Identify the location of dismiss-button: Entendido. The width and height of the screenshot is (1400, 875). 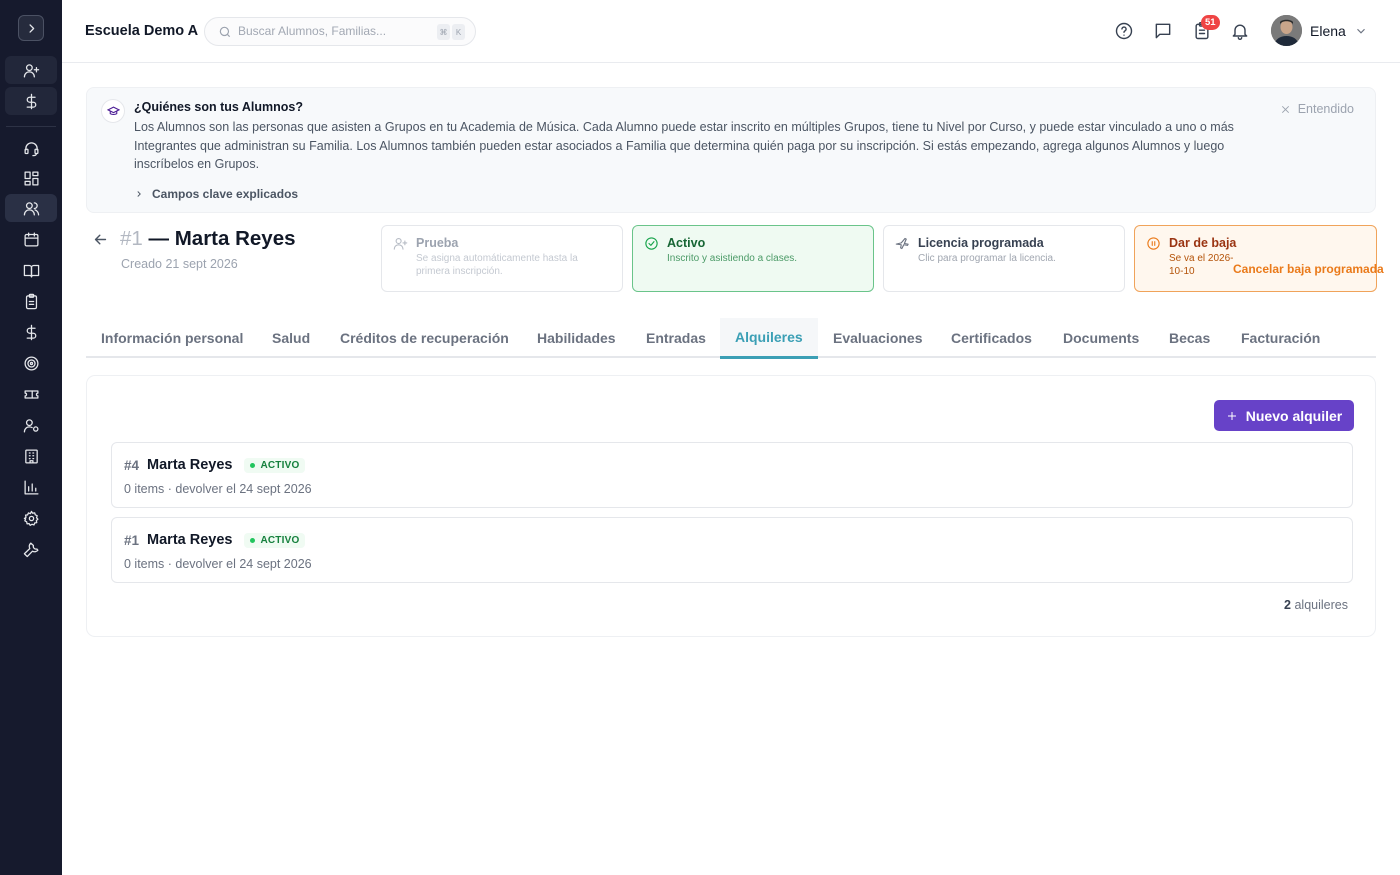
(1317, 109).